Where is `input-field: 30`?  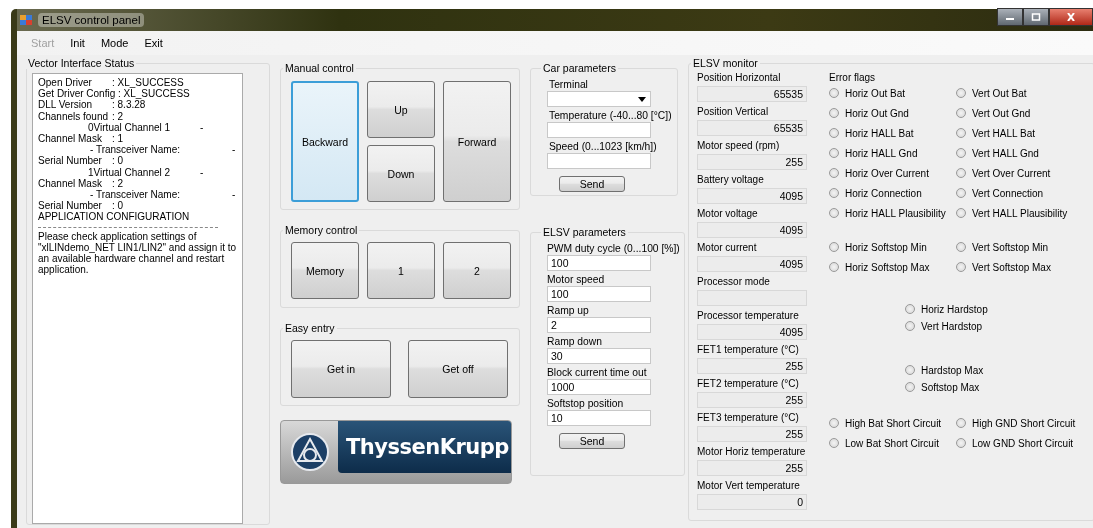
input-field: 30 is located at coordinates (599, 356).